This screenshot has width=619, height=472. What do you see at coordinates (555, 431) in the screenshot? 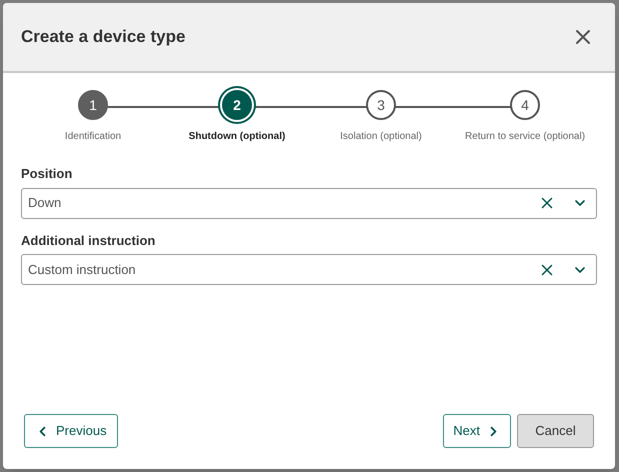
I see `cancel-button: Cancel` at bounding box center [555, 431].